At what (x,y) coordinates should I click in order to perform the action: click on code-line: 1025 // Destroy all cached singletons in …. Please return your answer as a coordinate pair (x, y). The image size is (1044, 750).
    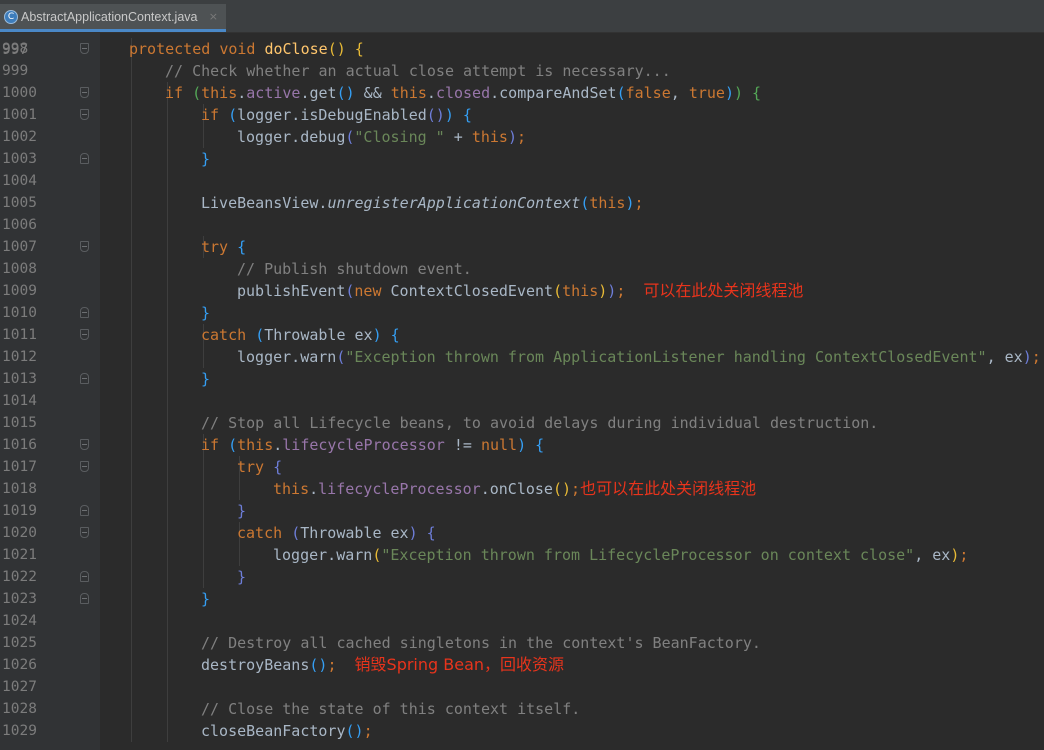
    Looking at the image, I should click on (522, 643).